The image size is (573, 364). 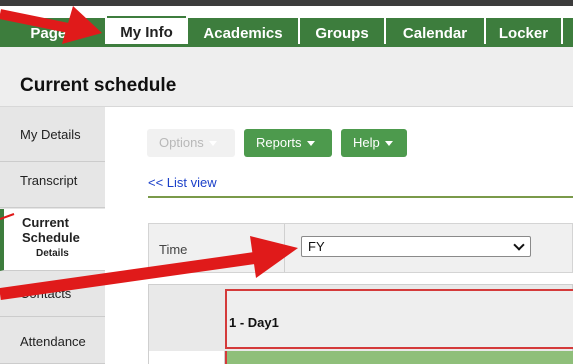 I want to click on sidebar-item-label: Attendance, so click(x=53, y=341).